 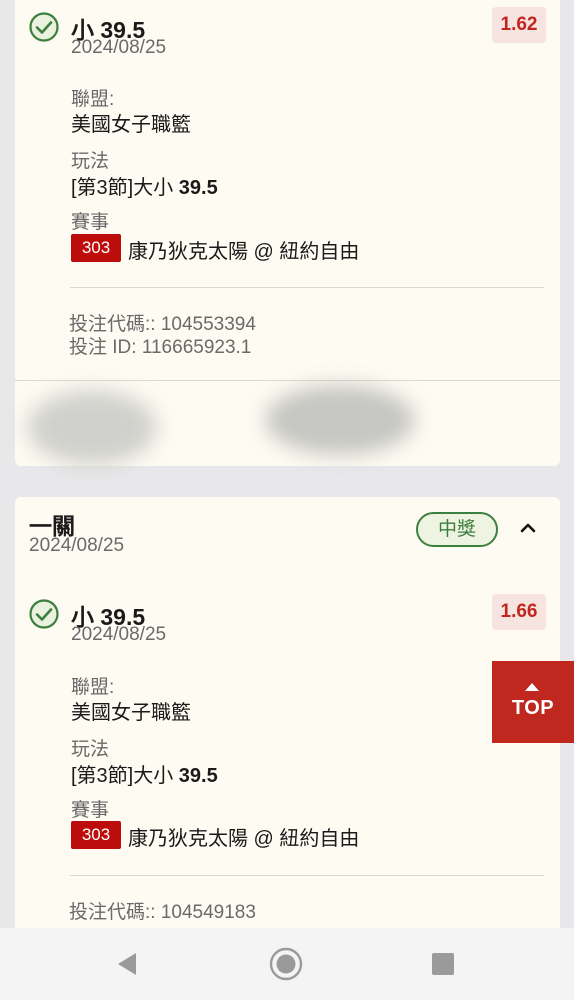 What do you see at coordinates (519, 25) in the screenshot?
I see `odds-badge: 1.62` at bounding box center [519, 25].